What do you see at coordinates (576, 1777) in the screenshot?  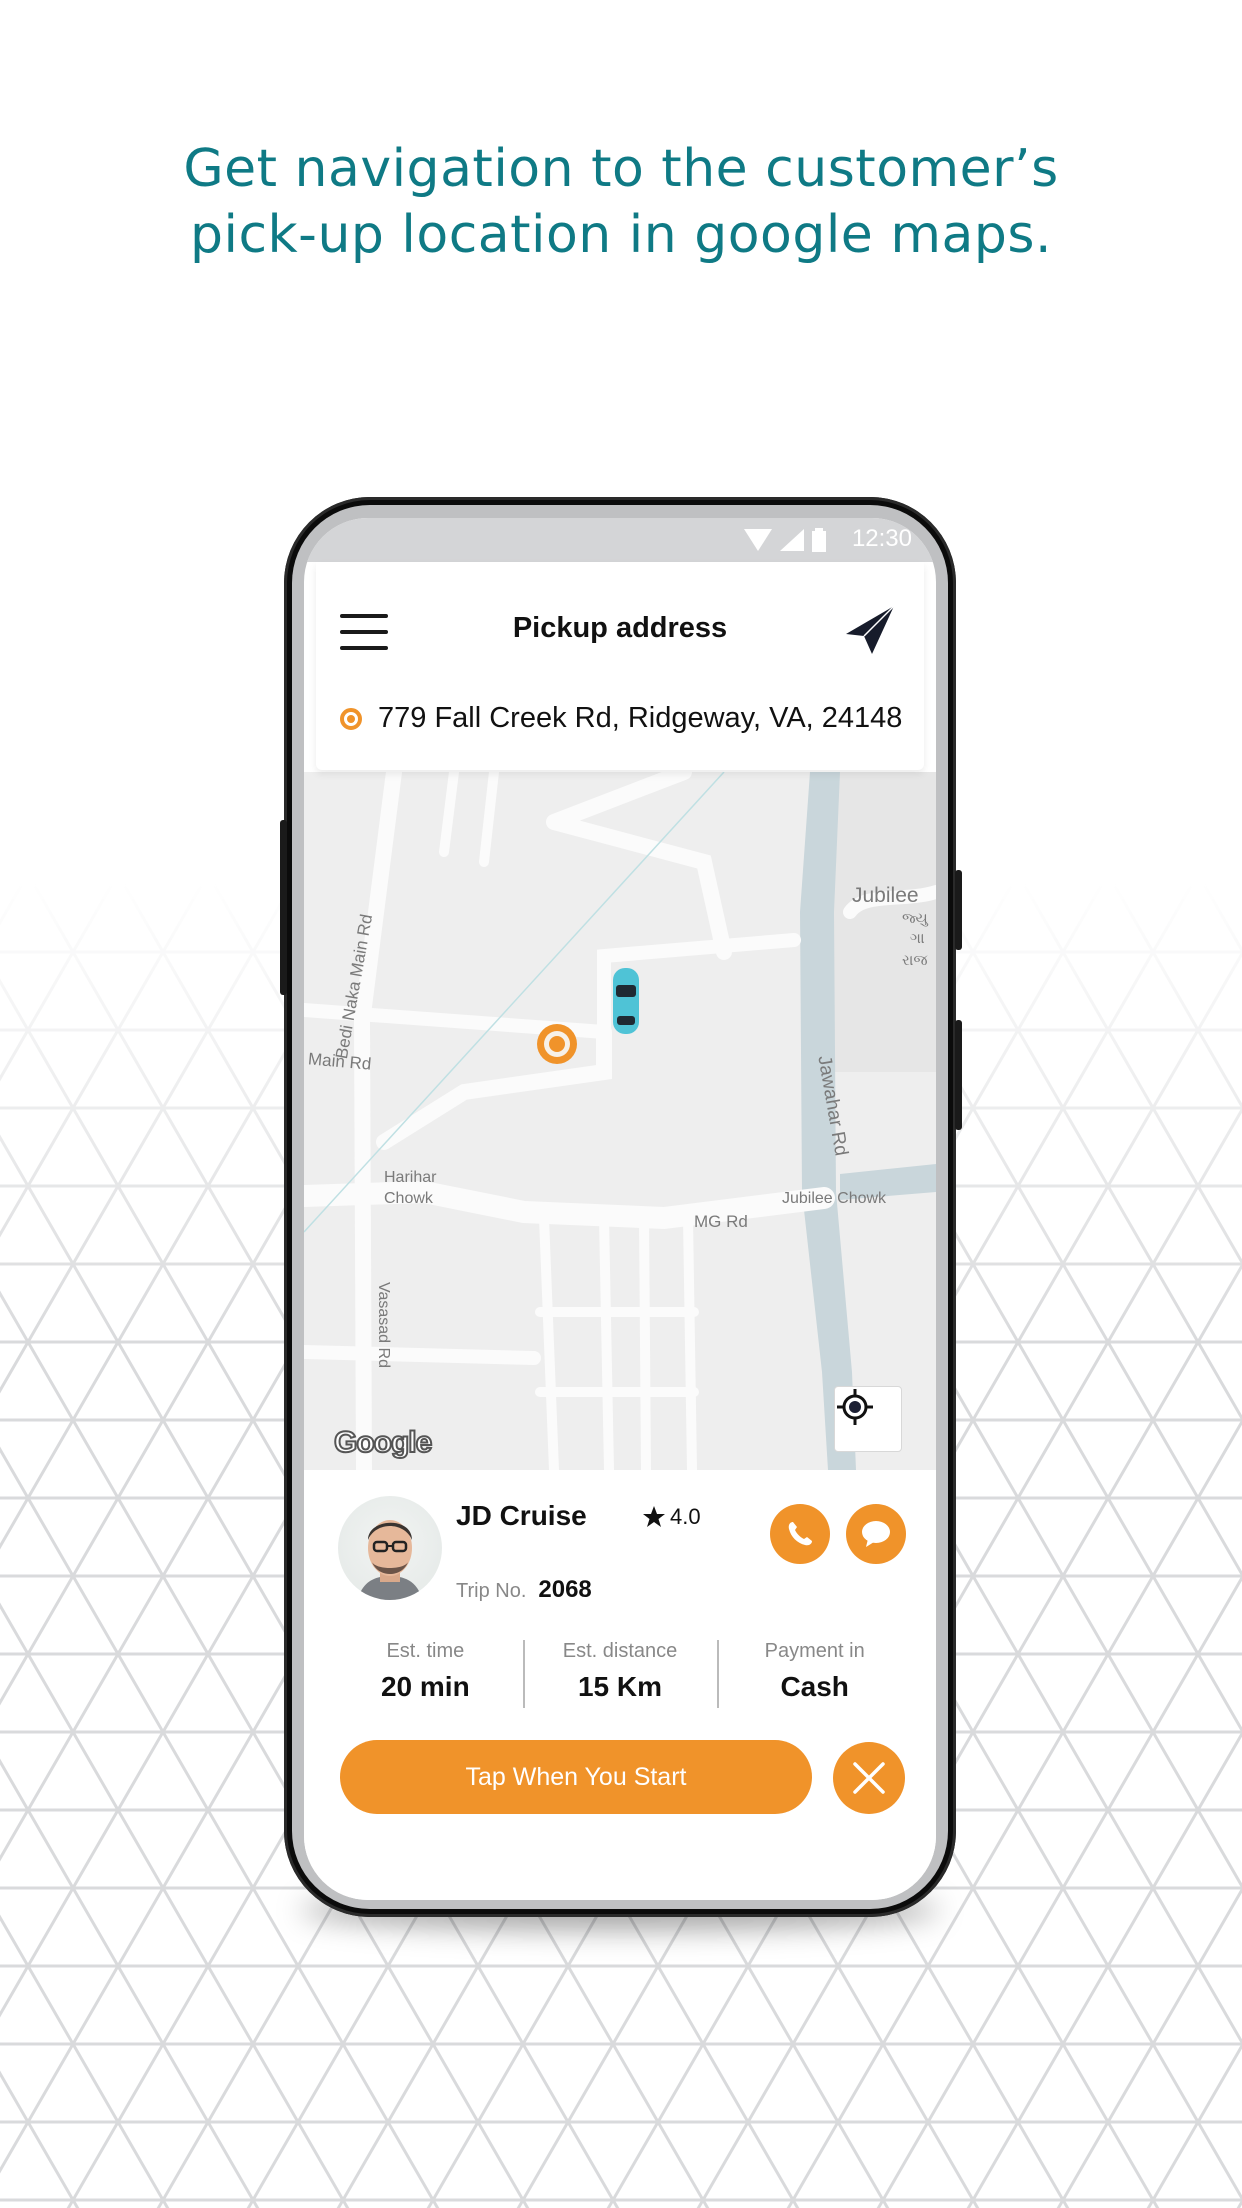 I see `tap-when-you-start-button: Tap When You Start` at bounding box center [576, 1777].